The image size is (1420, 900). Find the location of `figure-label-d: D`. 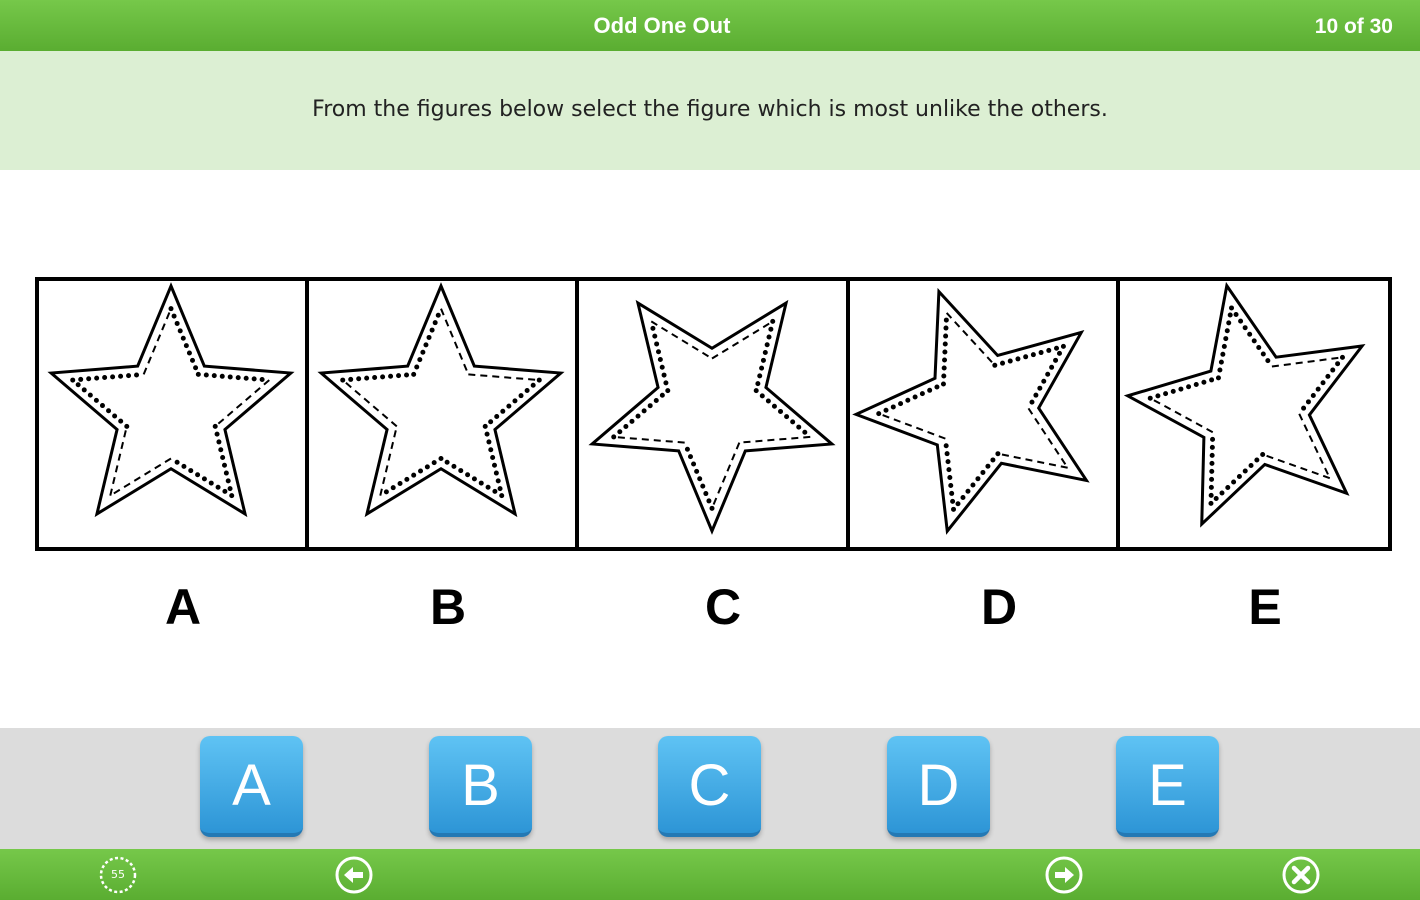

figure-label-d: D is located at coordinates (999, 607).